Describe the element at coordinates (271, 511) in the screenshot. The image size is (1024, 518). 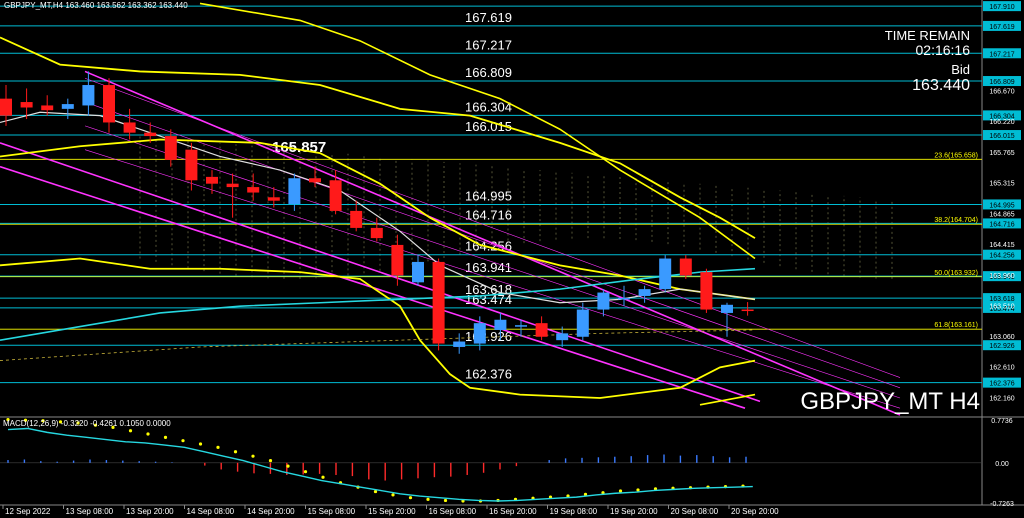
I see `time-tick-label: 14 Sep 20:00` at that location.